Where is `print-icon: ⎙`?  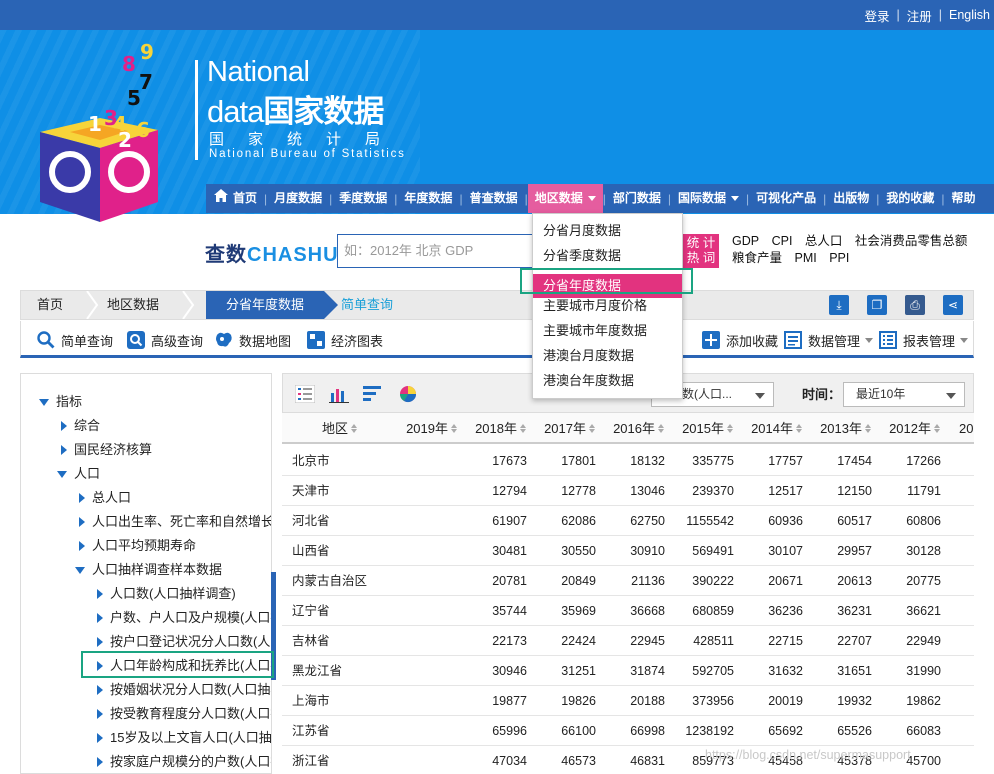 print-icon: ⎙ is located at coordinates (915, 305).